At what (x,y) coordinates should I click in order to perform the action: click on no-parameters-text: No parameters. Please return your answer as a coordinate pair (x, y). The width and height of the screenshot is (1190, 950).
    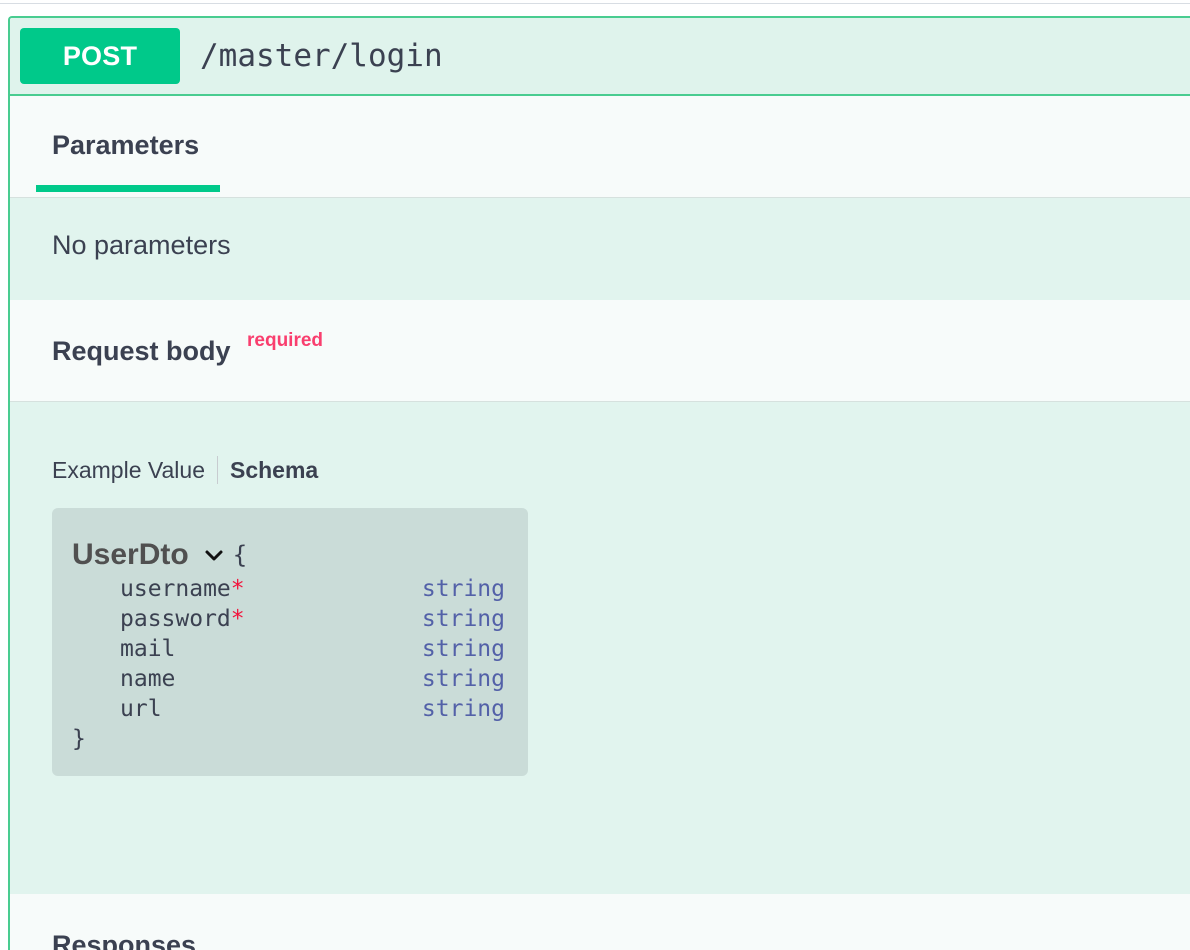
    Looking at the image, I should click on (141, 245).